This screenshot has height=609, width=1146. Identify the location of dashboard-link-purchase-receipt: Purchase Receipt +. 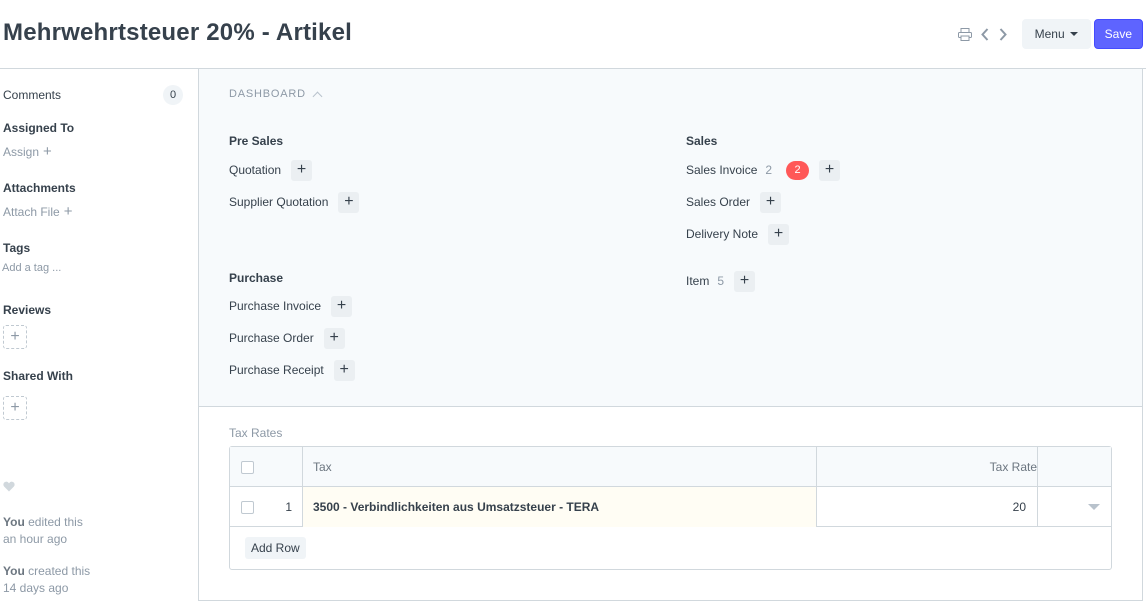
(292, 370).